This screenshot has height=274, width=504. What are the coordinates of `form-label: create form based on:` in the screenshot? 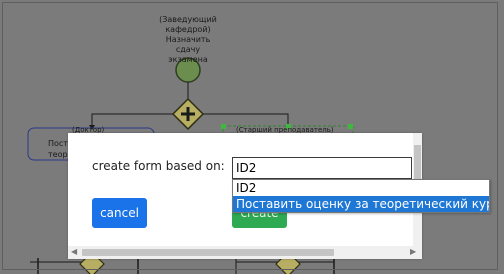 It's located at (158, 166).